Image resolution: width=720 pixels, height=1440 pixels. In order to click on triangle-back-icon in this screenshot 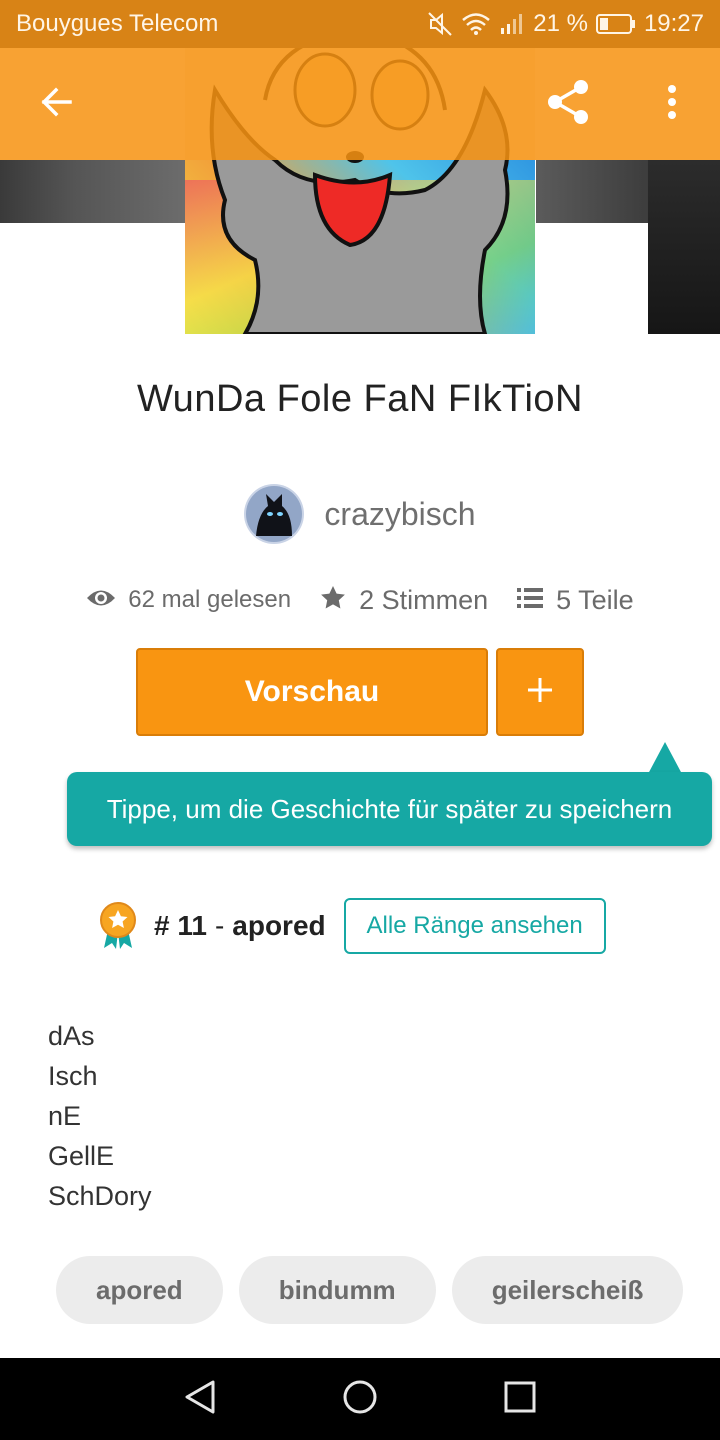, I will do `click(200, 1399)`.